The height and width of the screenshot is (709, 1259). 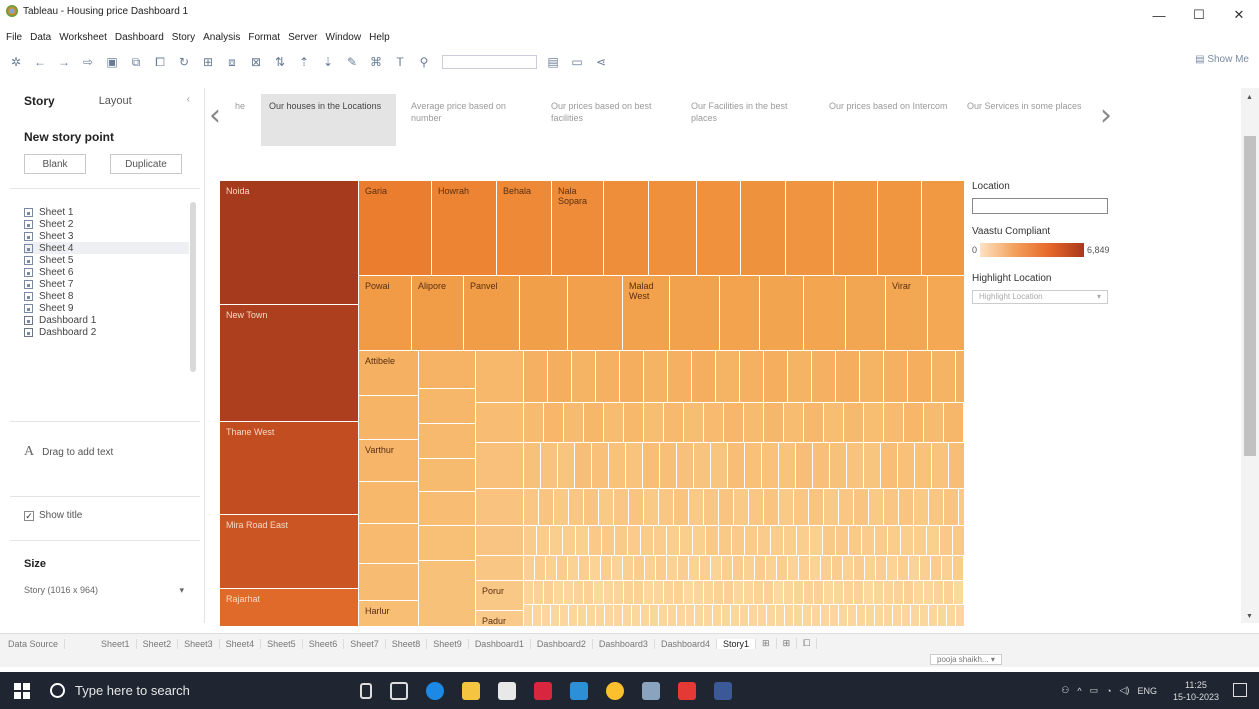 What do you see at coordinates (750, 120) in the screenshot?
I see `story-point-4: Our Facilities in the best places` at bounding box center [750, 120].